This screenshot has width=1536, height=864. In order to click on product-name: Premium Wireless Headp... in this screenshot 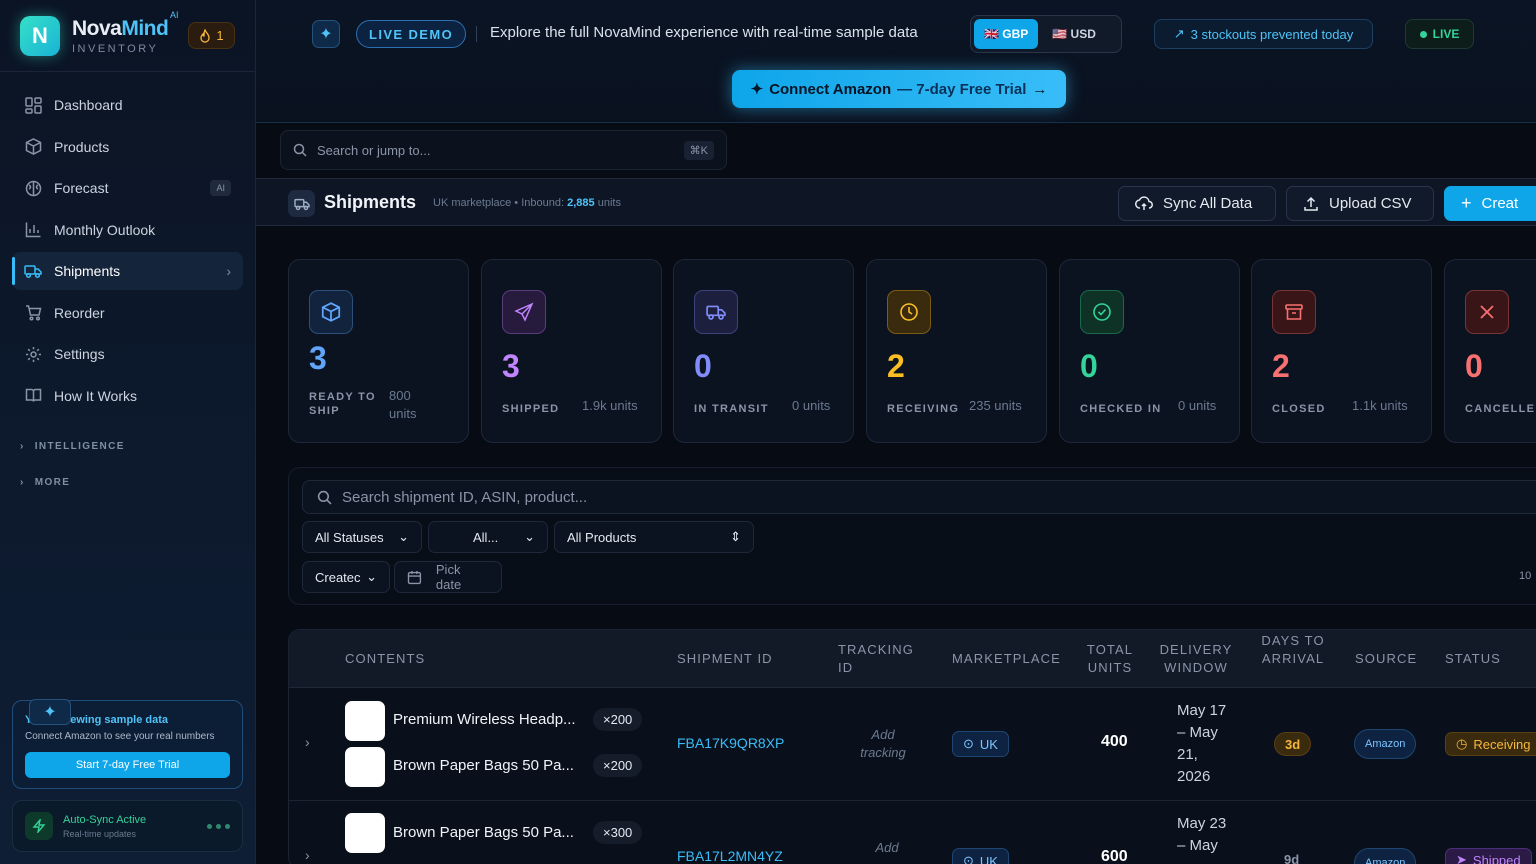, I will do `click(484, 719)`.